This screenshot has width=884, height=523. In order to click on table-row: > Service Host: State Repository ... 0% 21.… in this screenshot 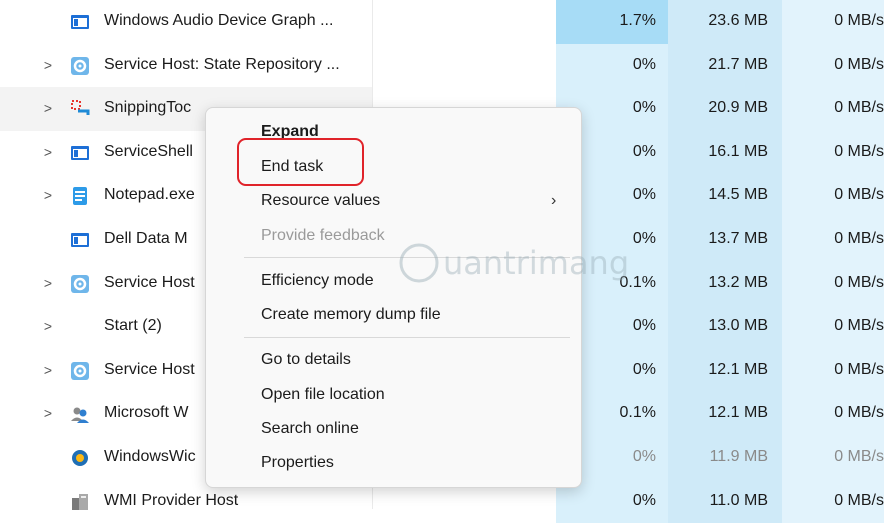, I will do `click(442, 65)`.